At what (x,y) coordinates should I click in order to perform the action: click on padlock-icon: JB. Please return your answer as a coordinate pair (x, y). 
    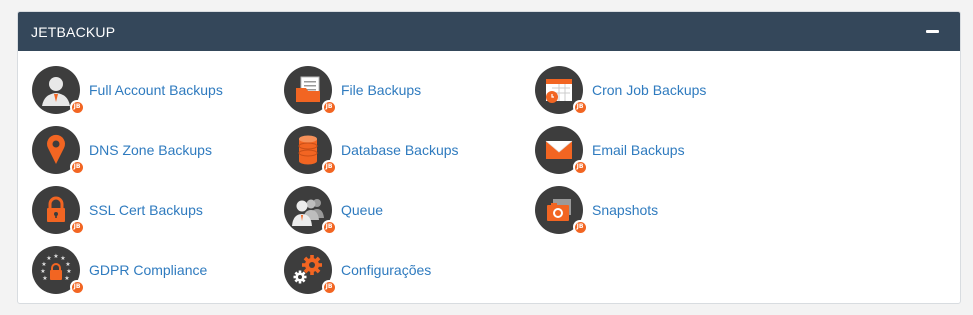
    Looking at the image, I should click on (58, 210).